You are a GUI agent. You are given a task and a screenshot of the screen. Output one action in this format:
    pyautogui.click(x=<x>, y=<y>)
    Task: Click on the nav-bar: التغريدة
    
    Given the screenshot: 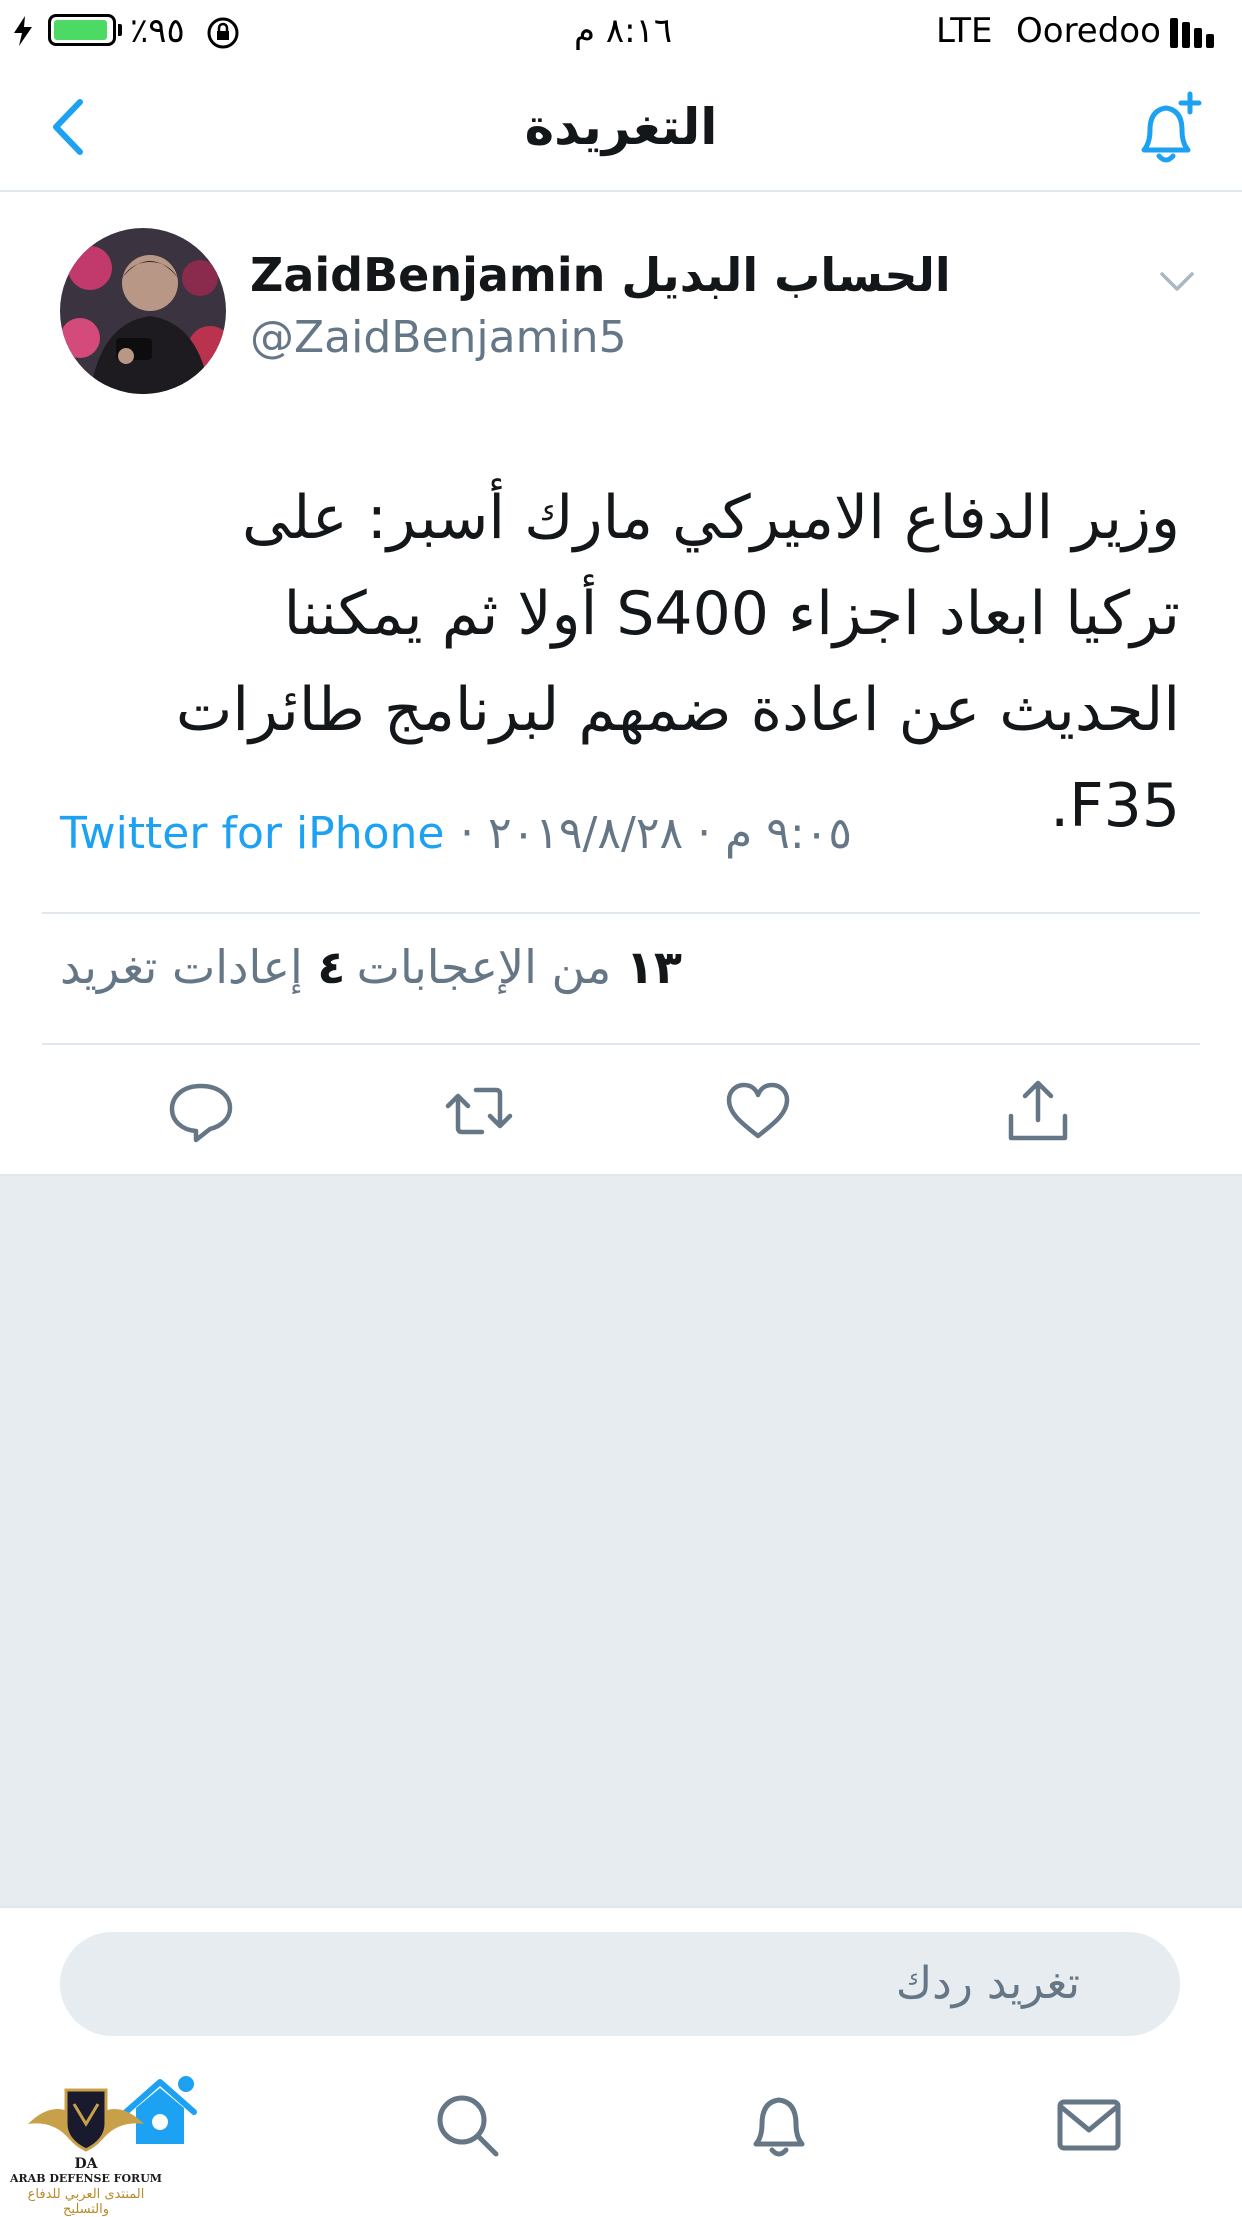 What is the action you would take?
    pyautogui.click(x=621, y=127)
    